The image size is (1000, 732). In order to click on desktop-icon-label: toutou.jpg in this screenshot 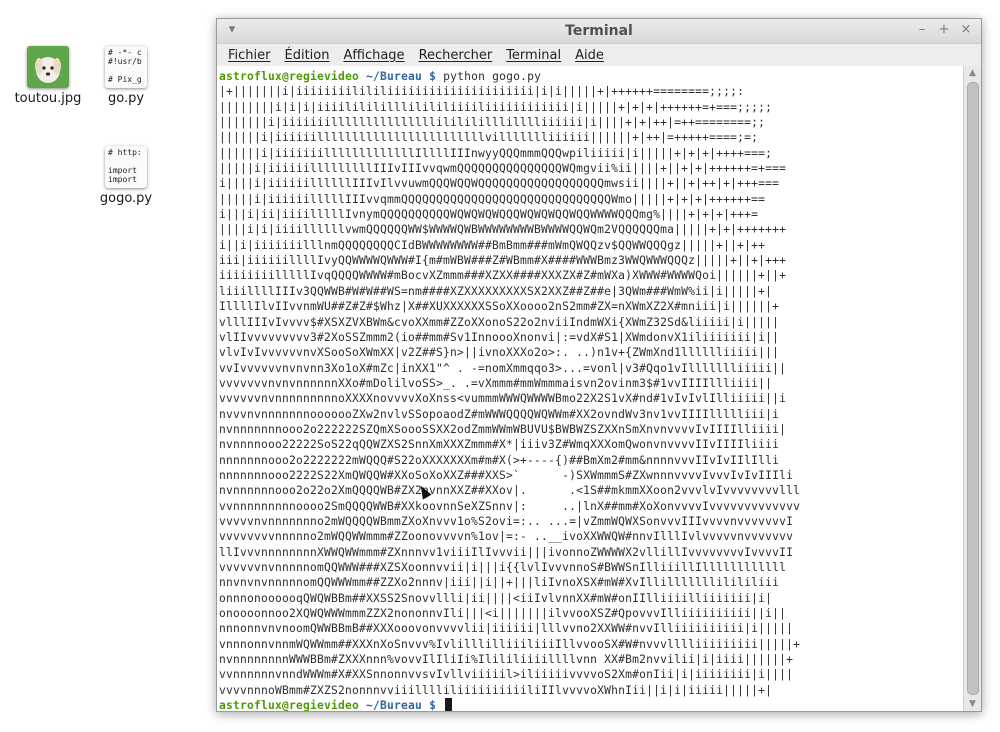, I will do `click(48, 98)`.